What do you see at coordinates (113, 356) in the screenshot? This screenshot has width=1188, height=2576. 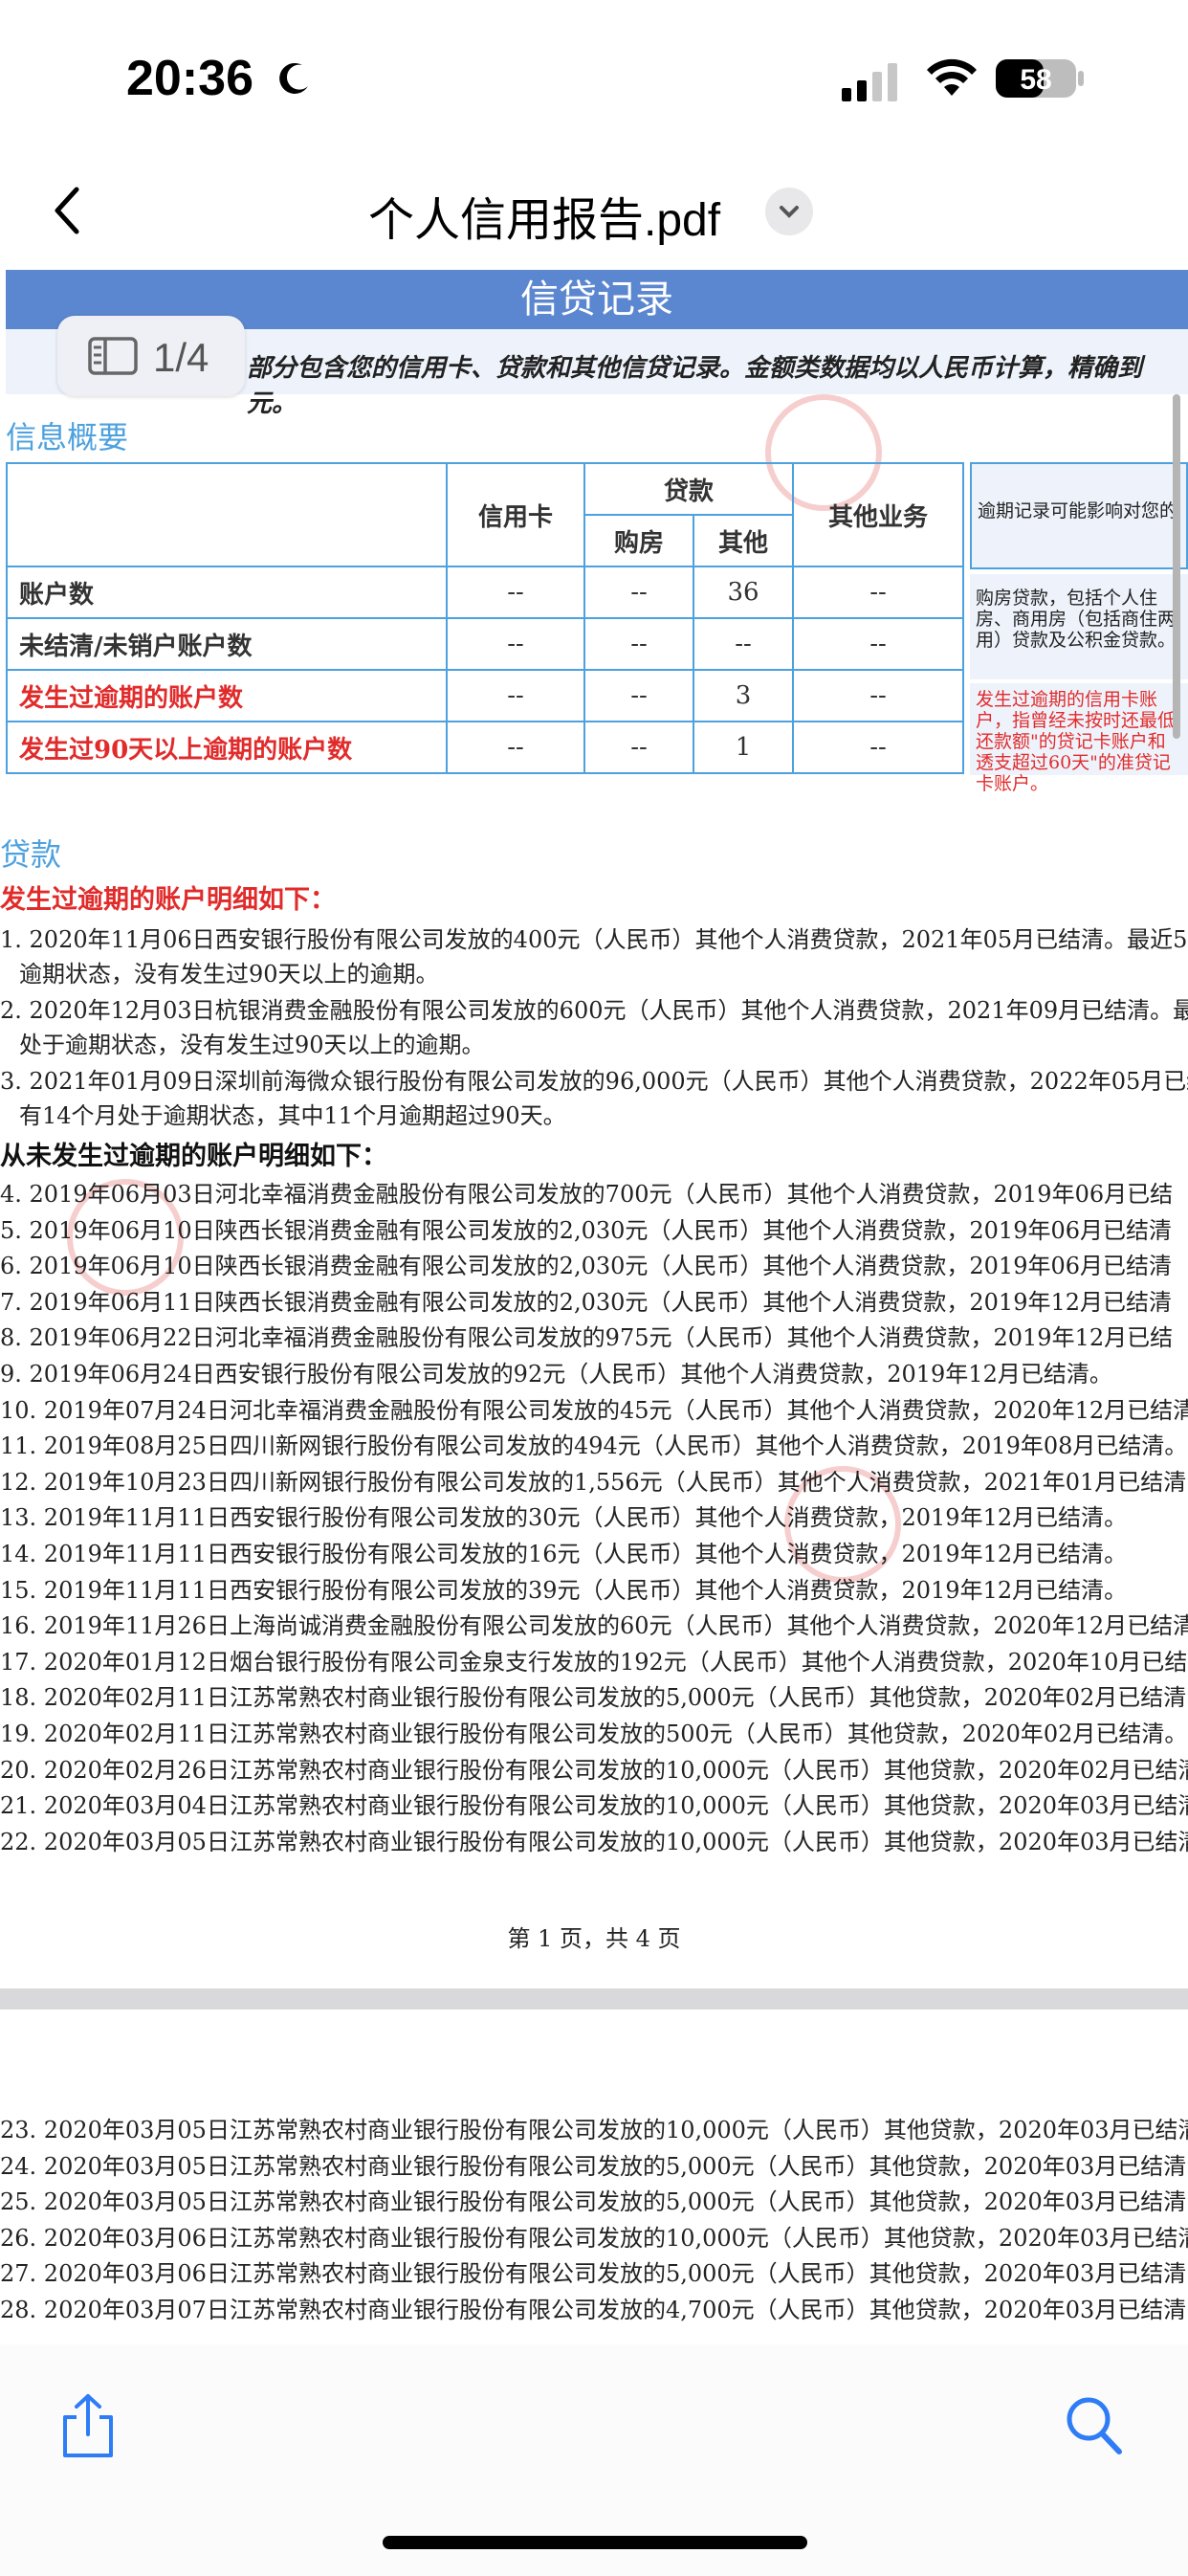 I see `sidebar-icon` at bounding box center [113, 356].